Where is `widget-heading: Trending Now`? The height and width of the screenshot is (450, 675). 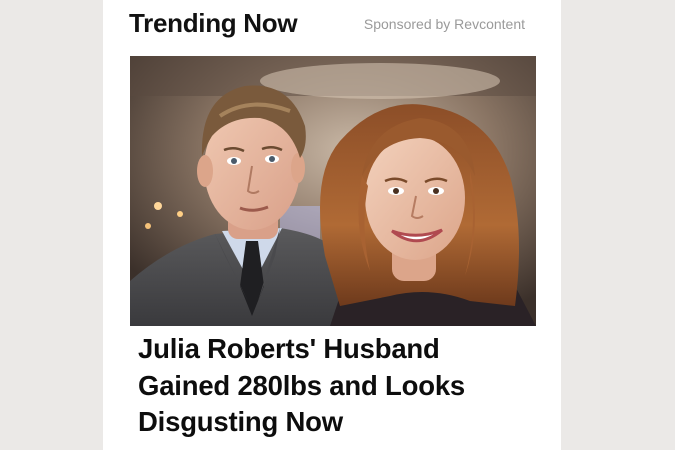
widget-heading: Trending Now is located at coordinates (213, 23).